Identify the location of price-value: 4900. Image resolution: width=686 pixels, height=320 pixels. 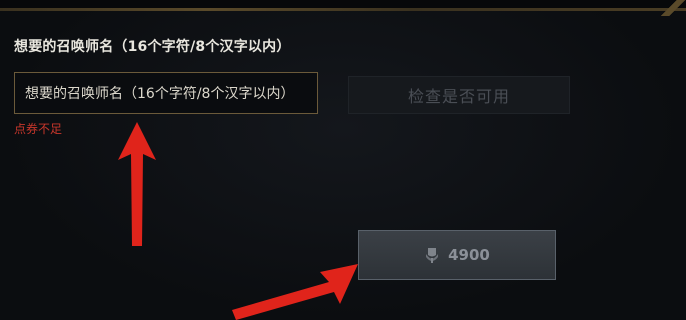
(469, 255).